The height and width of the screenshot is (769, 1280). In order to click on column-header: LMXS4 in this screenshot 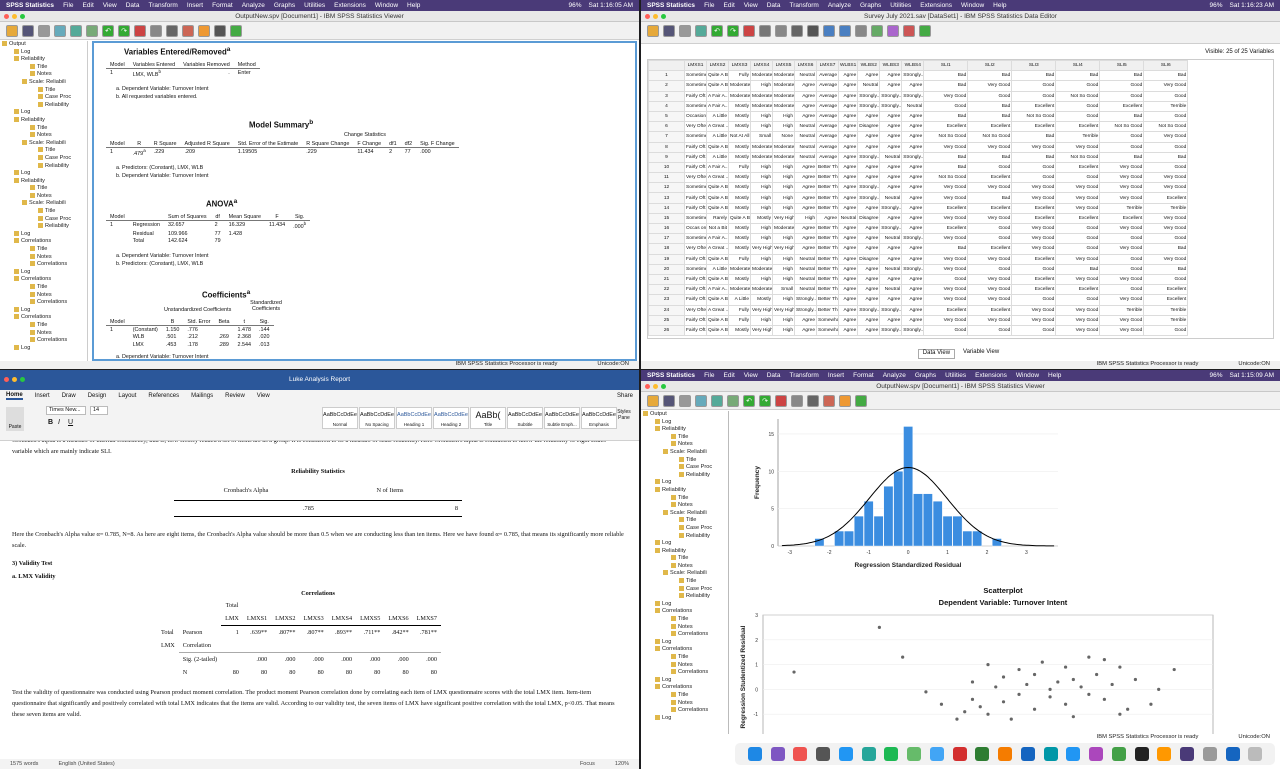, I will do `click(761, 66)`.